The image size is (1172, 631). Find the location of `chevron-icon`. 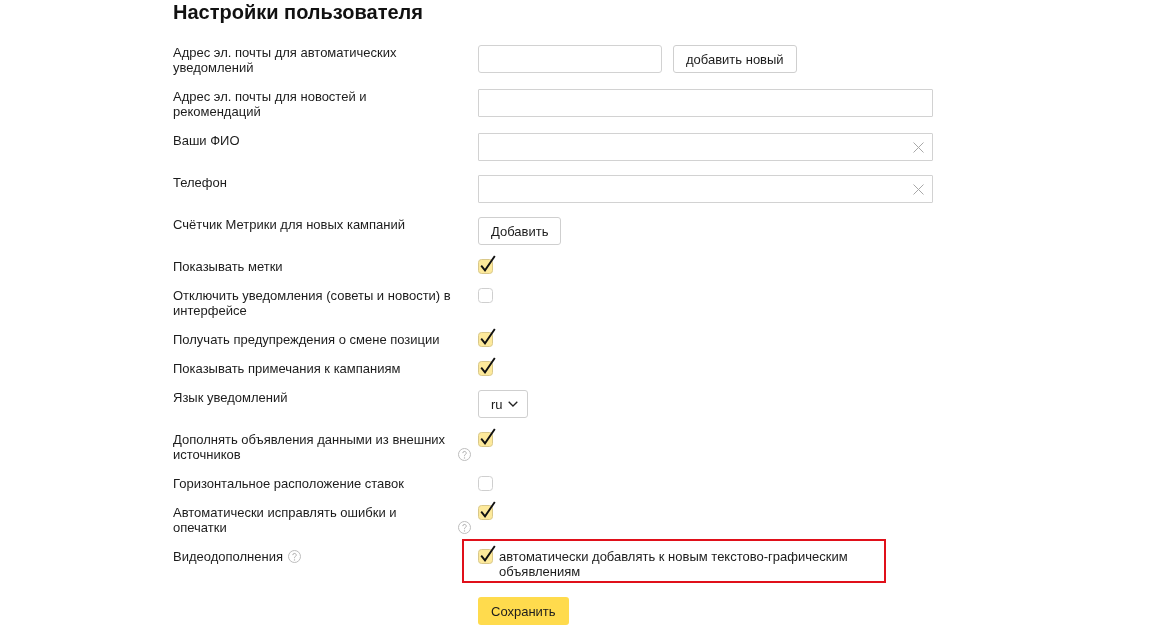

chevron-icon is located at coordinates (512, 404).